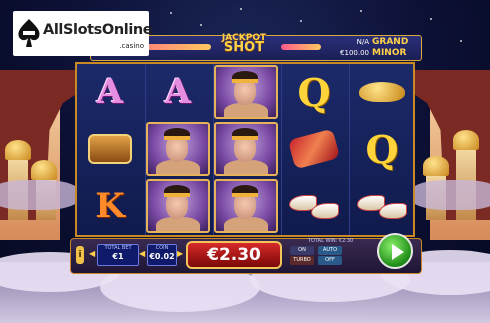  I want to click on coin-increase-button: ▶, so click(180, 254).